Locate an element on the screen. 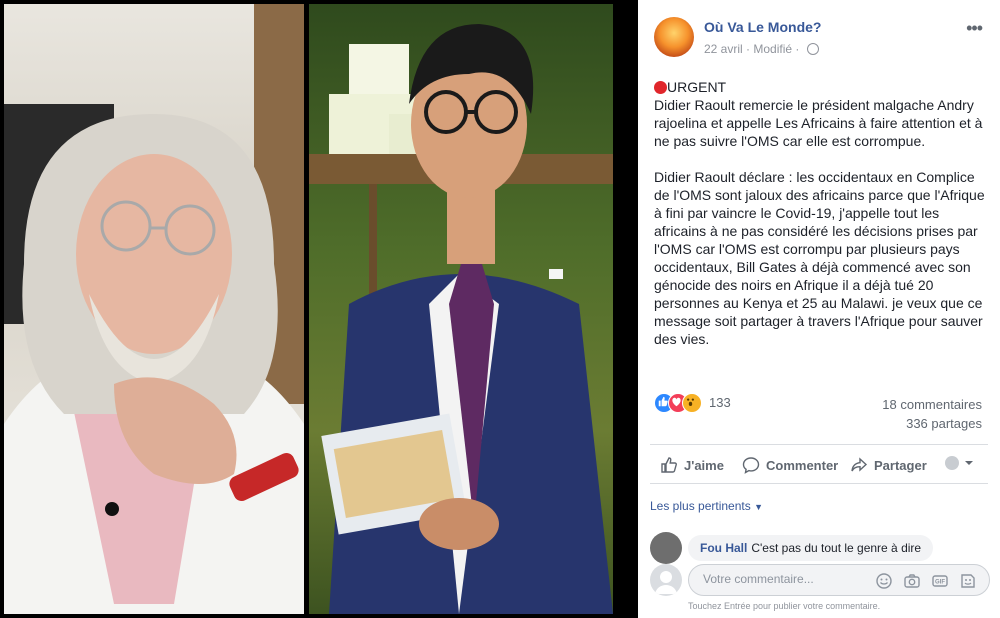  shares-count-link: 336 partages is located at coordinates (944, 423).